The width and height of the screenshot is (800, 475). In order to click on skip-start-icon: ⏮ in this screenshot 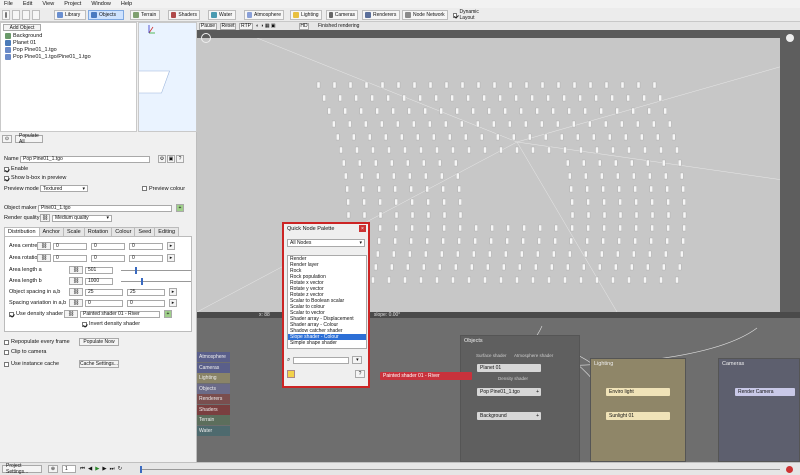, I will do `click(82, 469)`.